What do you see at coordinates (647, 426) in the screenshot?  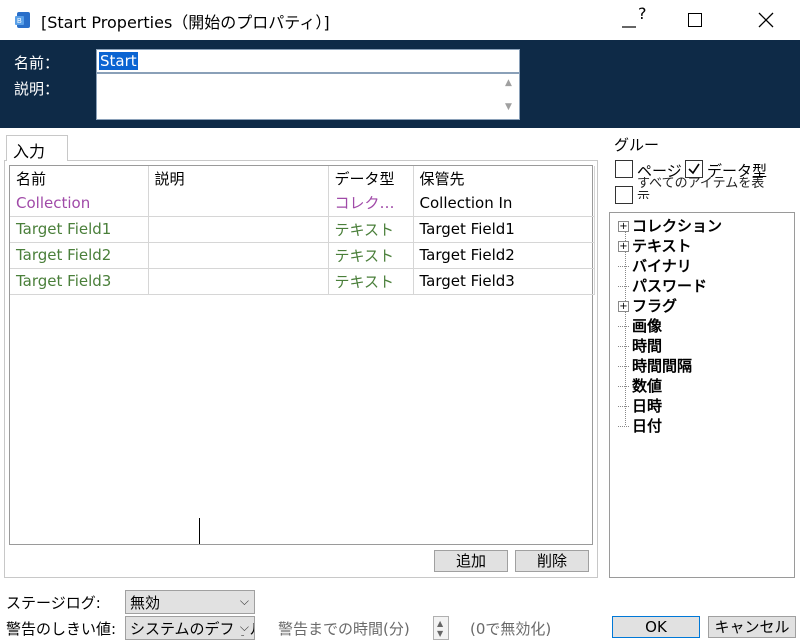 I see `tree-item-label: 日付` at bounding box center [647, 426].